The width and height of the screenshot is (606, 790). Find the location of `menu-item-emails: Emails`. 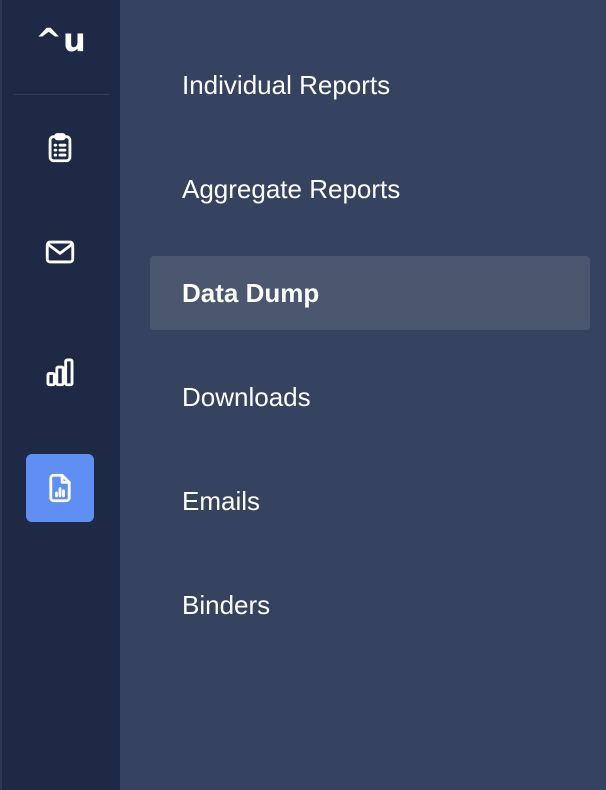

menu-item-emails: Emails is located at coordinates (370, 501).